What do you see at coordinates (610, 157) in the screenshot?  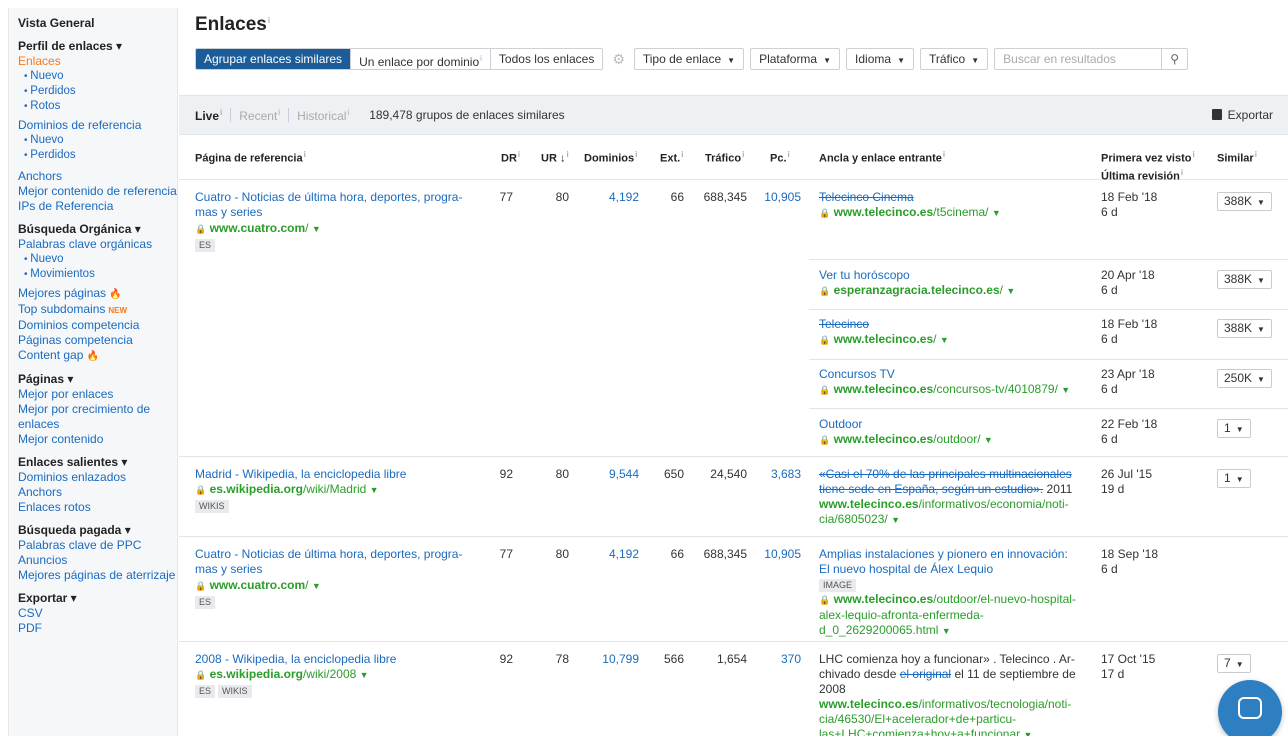 I see `col-domains: Dominiosi` at bounding box center [610, 157].